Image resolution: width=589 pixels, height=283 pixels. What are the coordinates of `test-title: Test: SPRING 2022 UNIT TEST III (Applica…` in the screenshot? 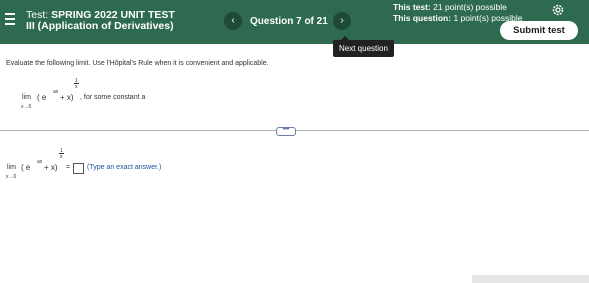 It's located at (100, 21).